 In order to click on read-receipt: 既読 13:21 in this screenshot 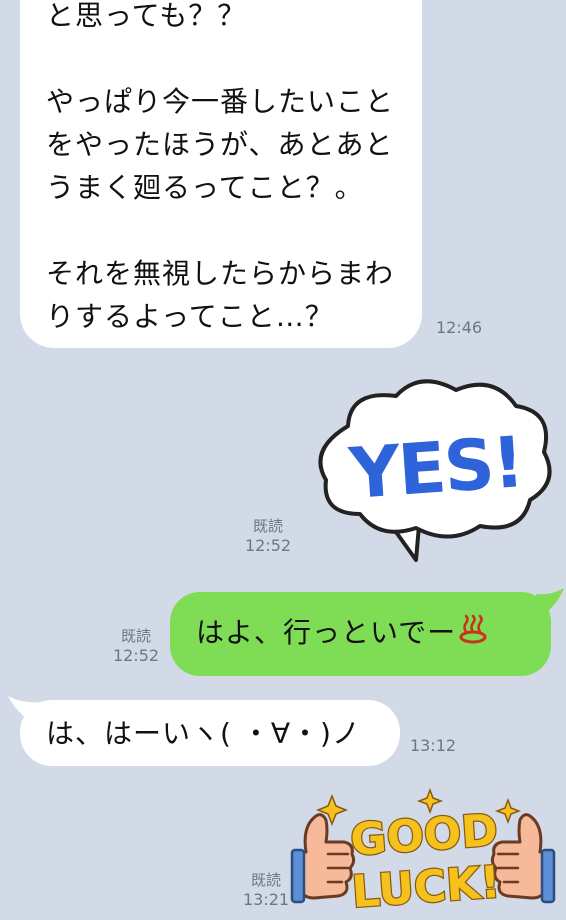, I will do `click(266, 890)`.